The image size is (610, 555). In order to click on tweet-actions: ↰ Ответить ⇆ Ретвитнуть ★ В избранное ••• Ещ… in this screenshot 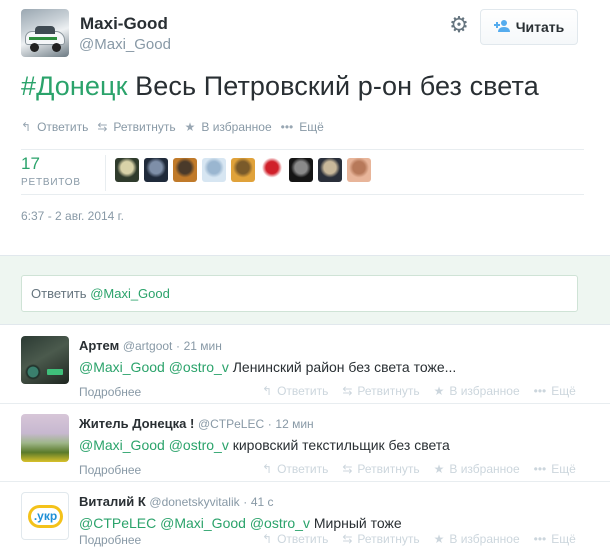, I will do `click(172, 127)`.